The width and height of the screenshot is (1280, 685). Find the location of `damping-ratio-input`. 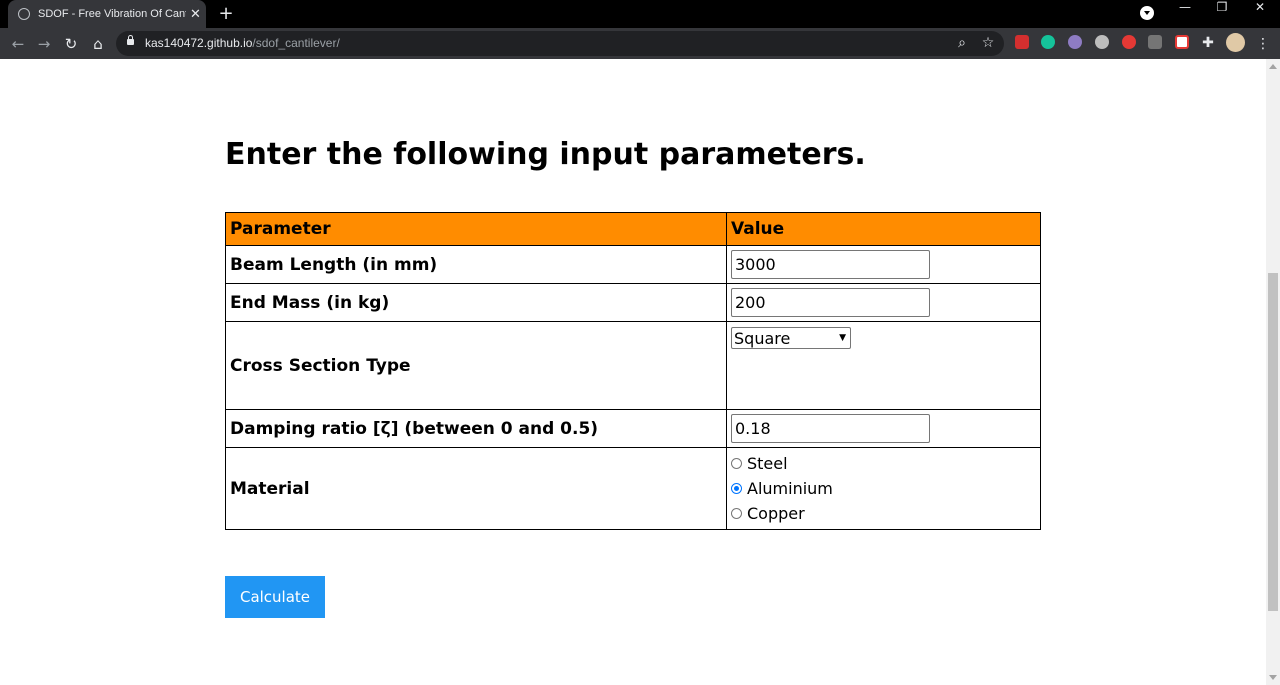

damping-ratio-input is located at coordinates (830, 428).